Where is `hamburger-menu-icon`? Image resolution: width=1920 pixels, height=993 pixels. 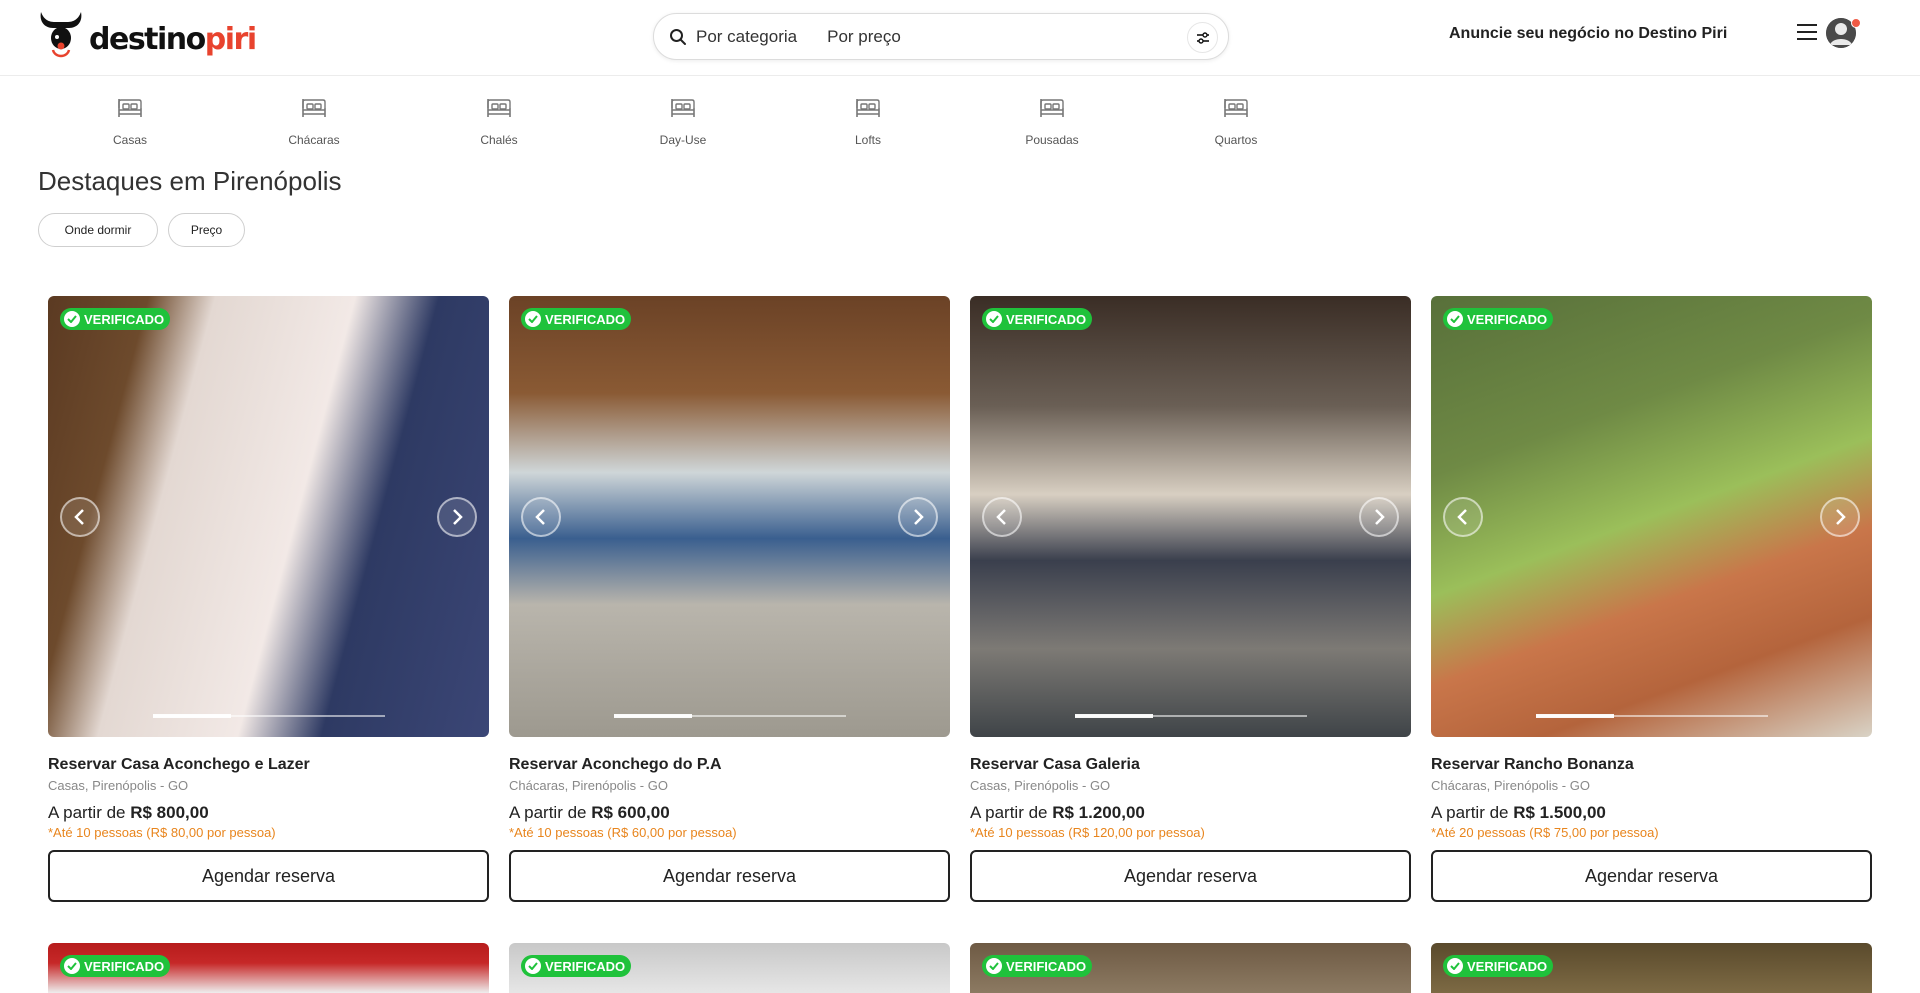
hamburger-menu-icon is located at coordinates (1808, 34).